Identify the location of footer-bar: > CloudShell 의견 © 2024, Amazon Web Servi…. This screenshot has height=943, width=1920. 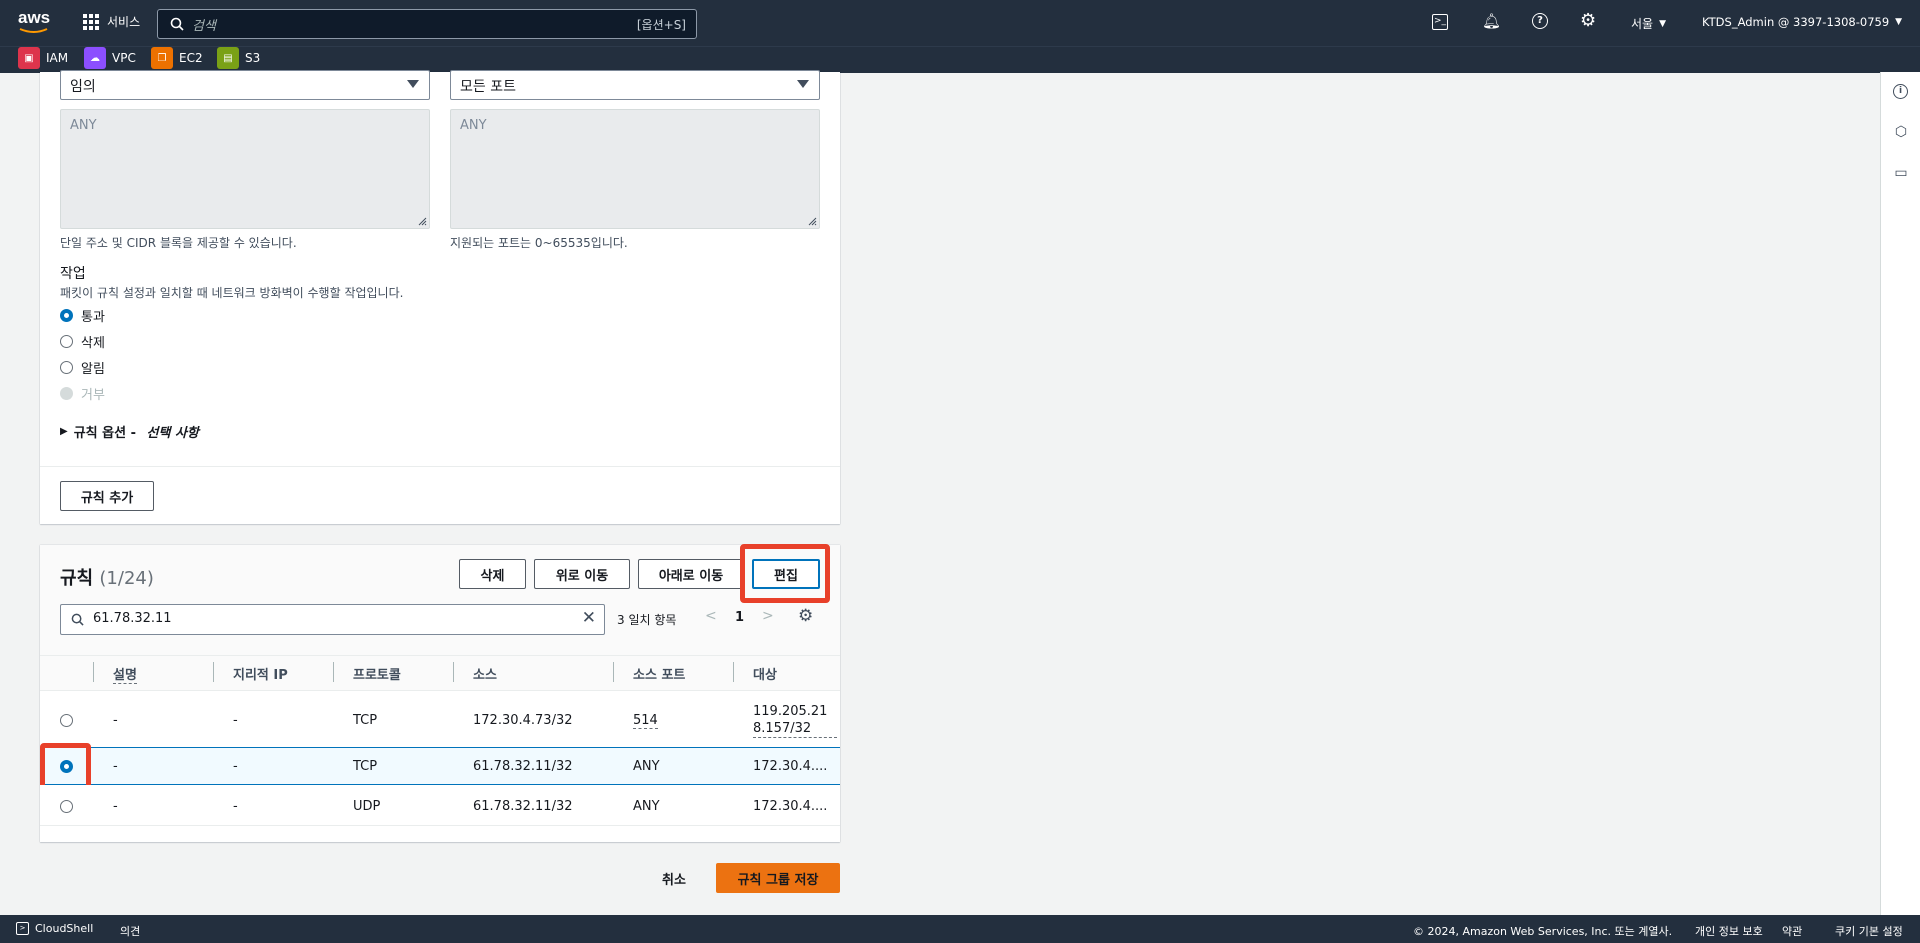
(960, 929).